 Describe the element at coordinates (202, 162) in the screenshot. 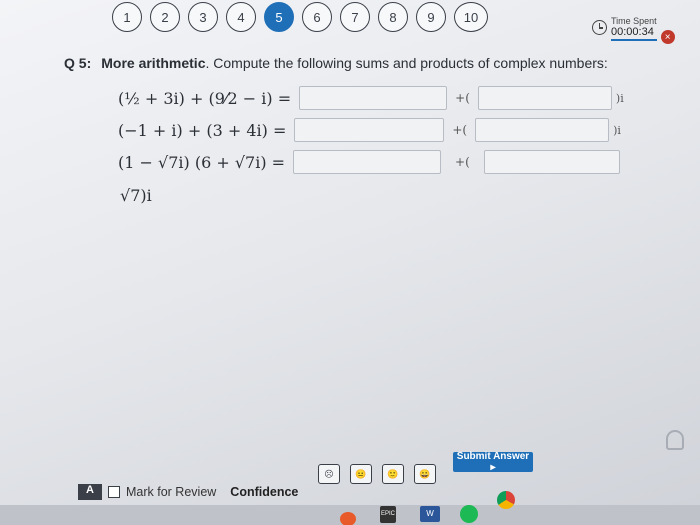

I see `problem-expression: (1 − √7i) (6 + √7i) =` at that location.